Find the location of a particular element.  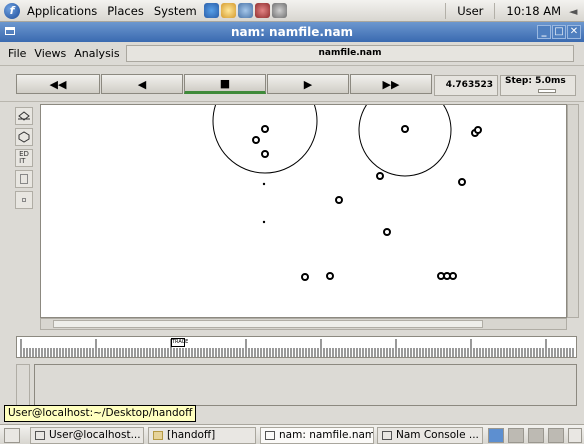

zoom-in-icon is located at coordinates (24, 179).